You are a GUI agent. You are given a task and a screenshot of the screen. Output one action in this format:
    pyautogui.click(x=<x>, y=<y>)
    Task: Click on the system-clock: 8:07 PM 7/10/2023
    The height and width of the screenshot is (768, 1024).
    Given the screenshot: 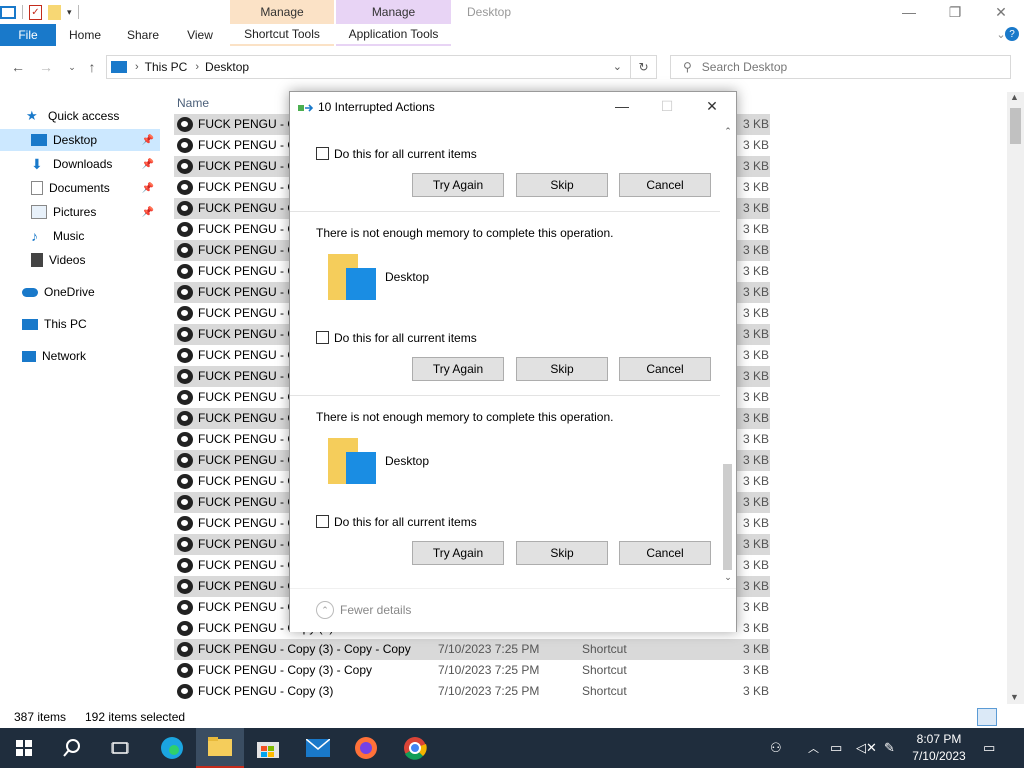 What is the action you would take?
    pyautogui.click(x=939, y=748)
    